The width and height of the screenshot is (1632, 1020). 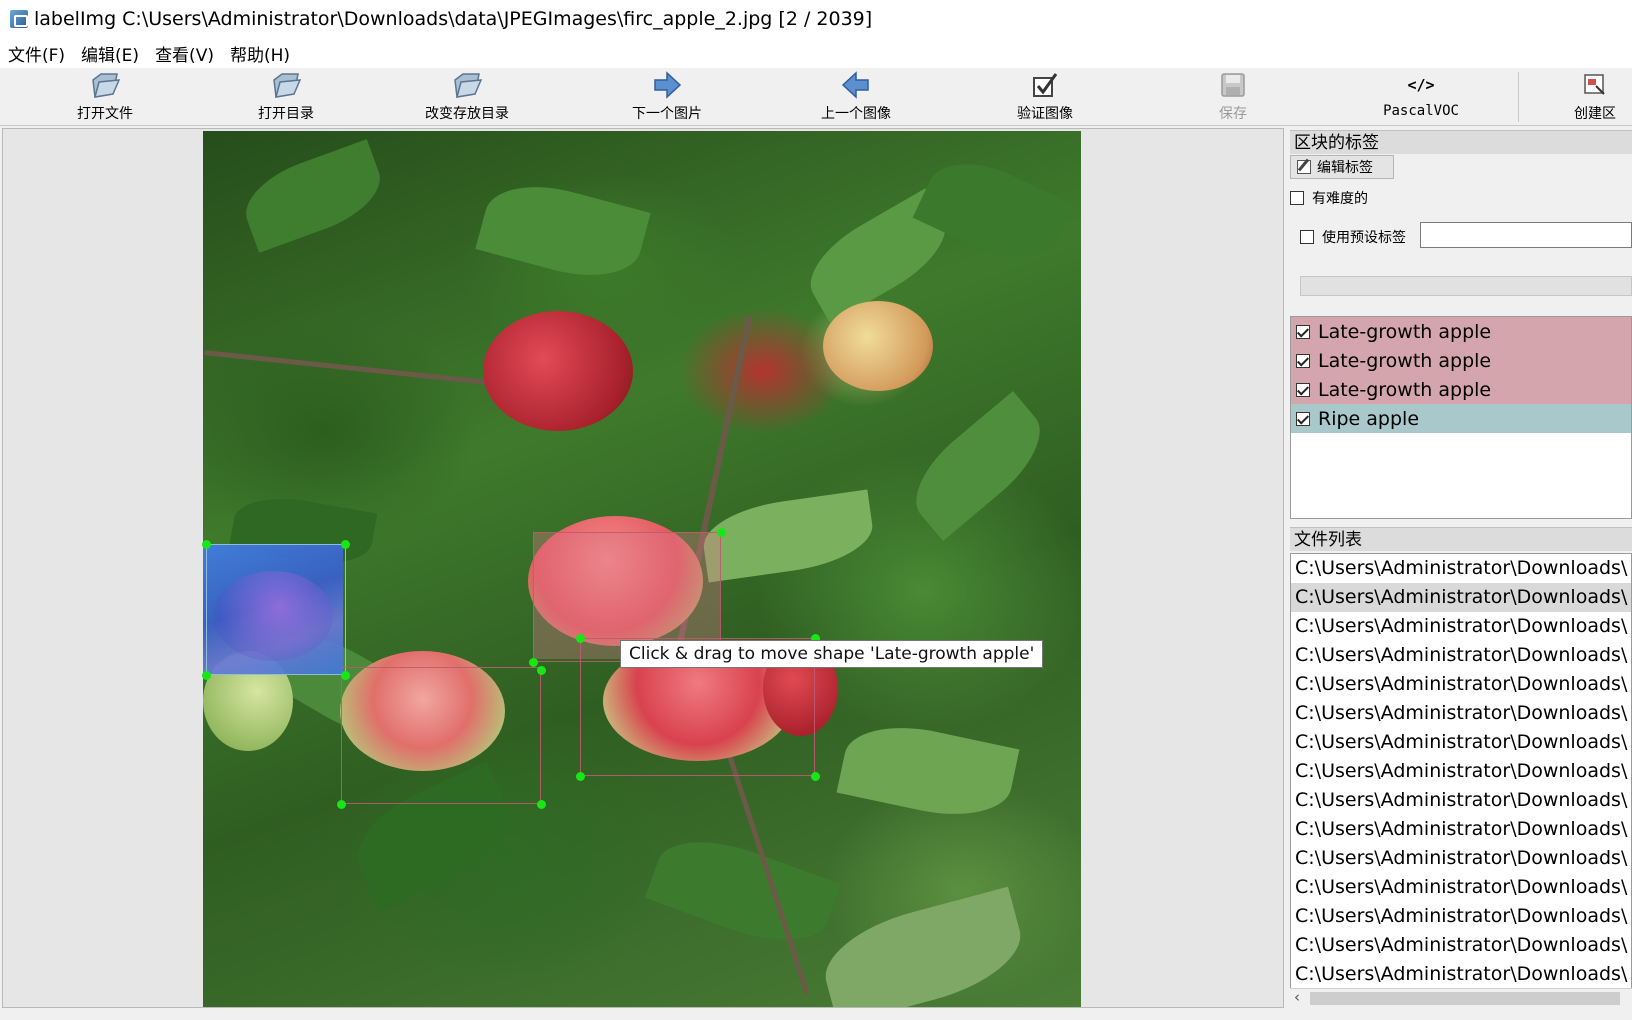 I want to click on use-default-label-checkbox, so click(x=1307, y=237).